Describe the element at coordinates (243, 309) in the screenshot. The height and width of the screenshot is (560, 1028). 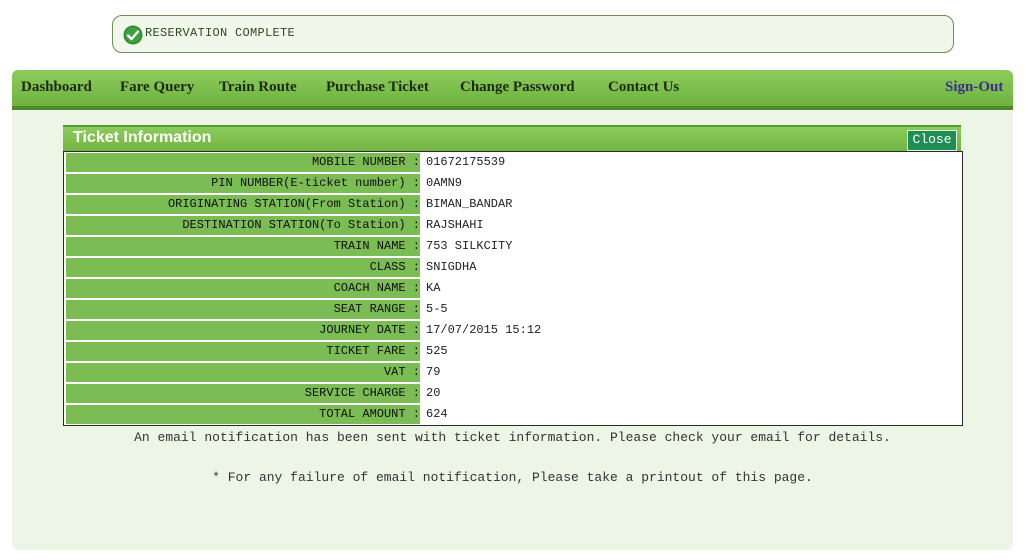
I see `row-label: SEAT RANGE :` at that location.